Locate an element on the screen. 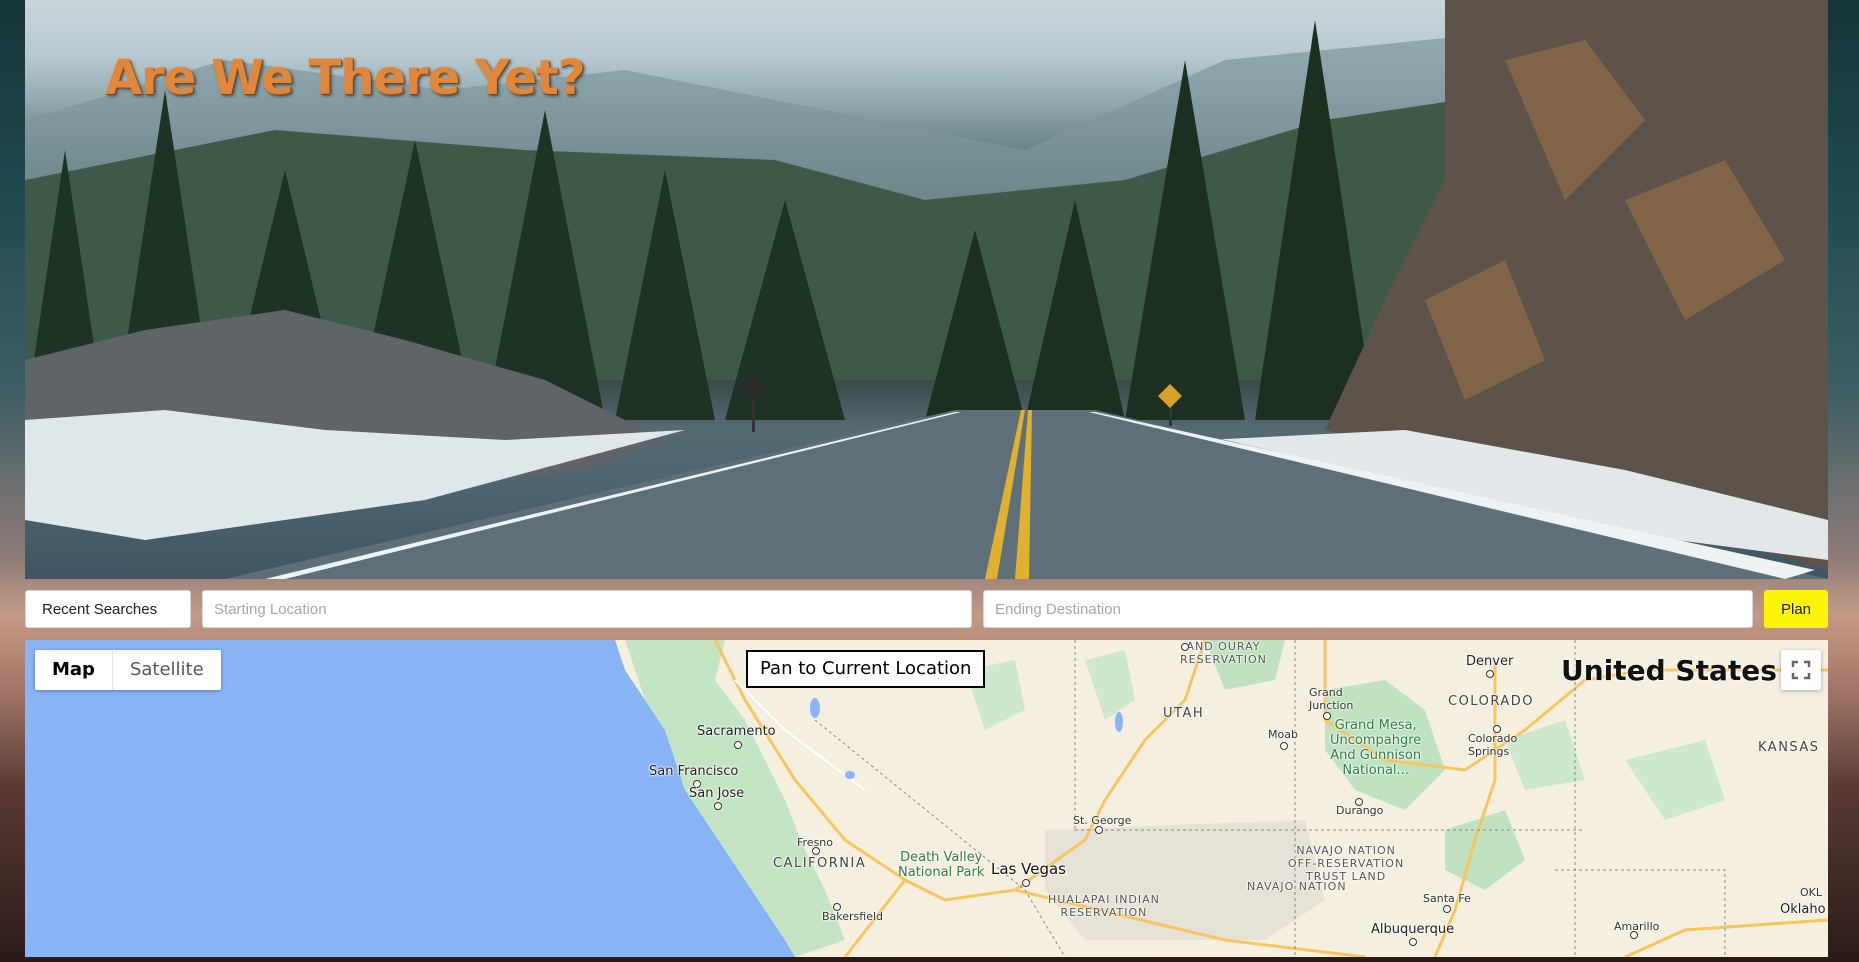 The width and height of the screenshot is (1859, 962). map-label-bakersfield: Bakersfield is located at coordinates (853, 916).